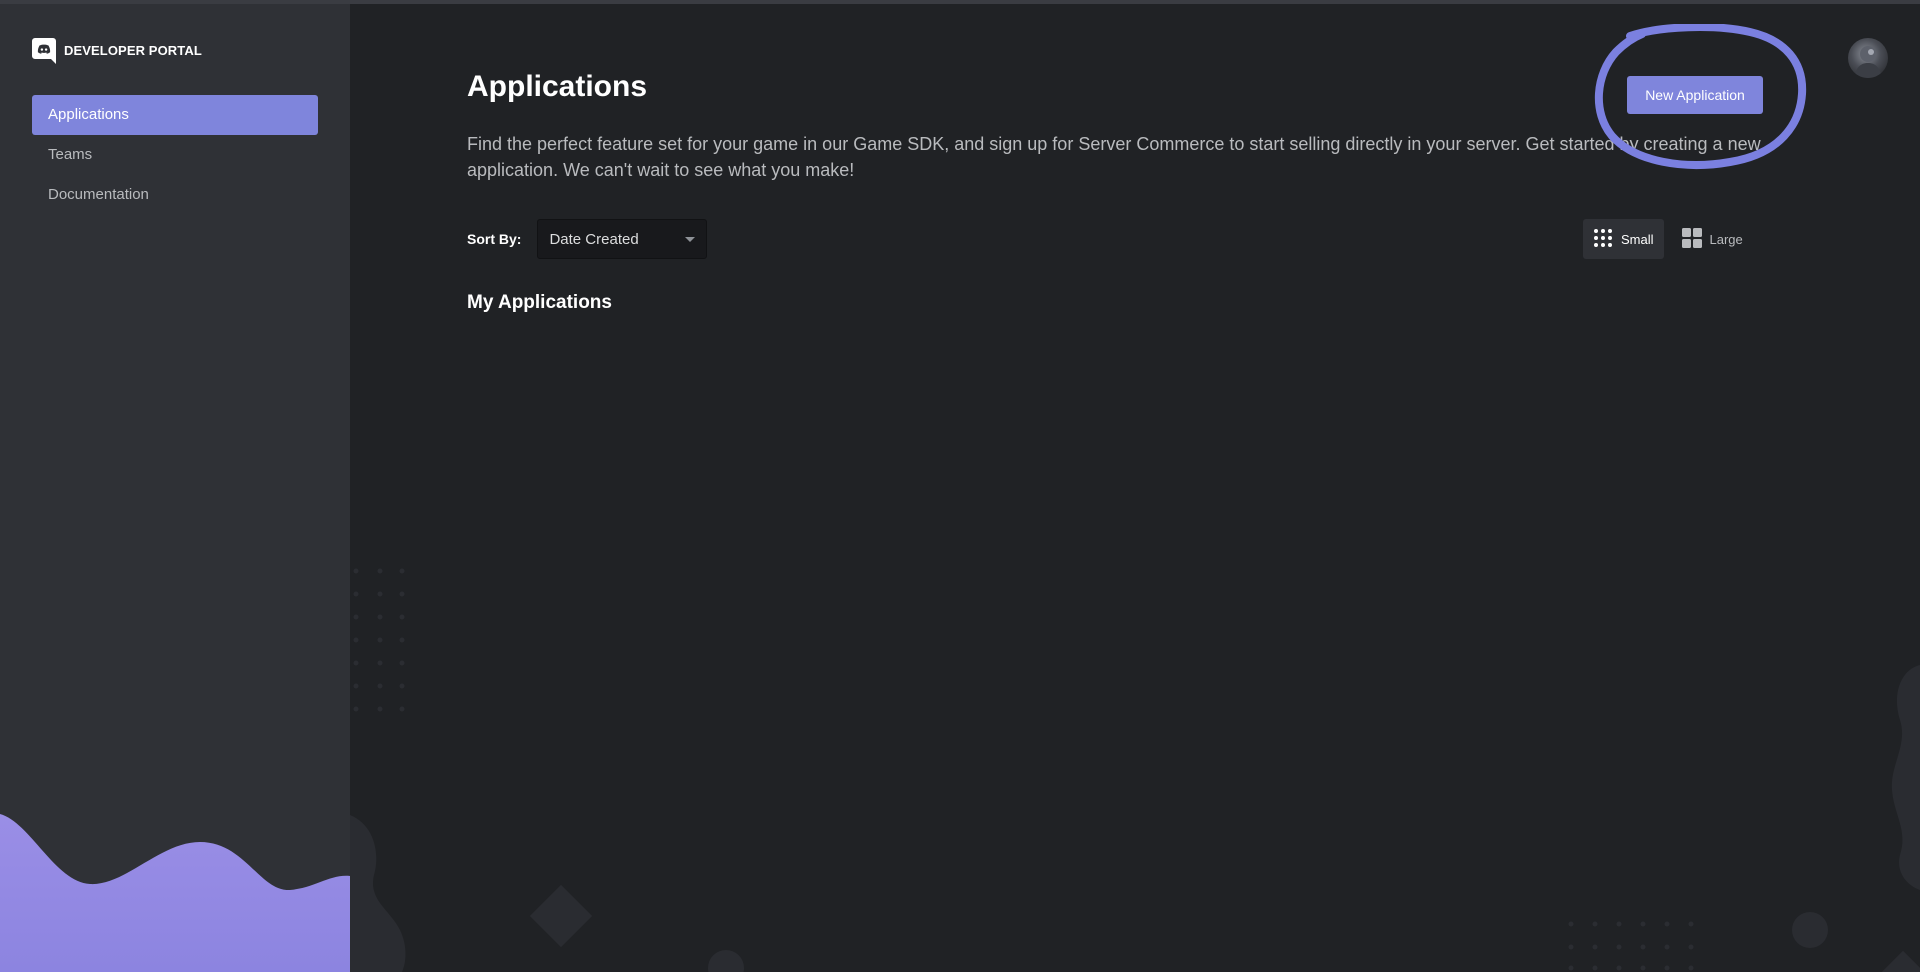  I want to click on sidebar-wave-decoration, so click(175, 893).